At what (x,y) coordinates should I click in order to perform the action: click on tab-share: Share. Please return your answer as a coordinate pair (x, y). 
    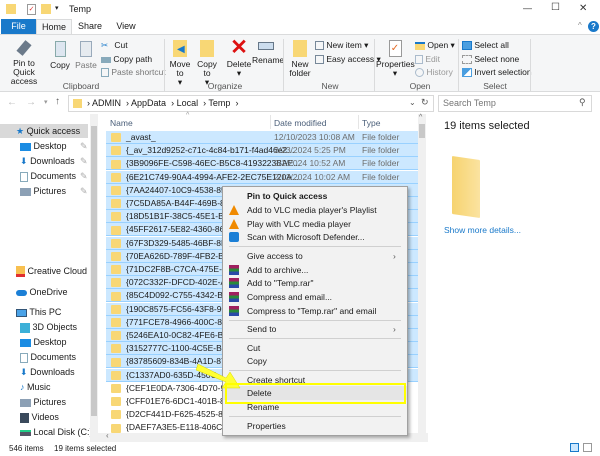
    Looking at the image, I should click on (90, 26).